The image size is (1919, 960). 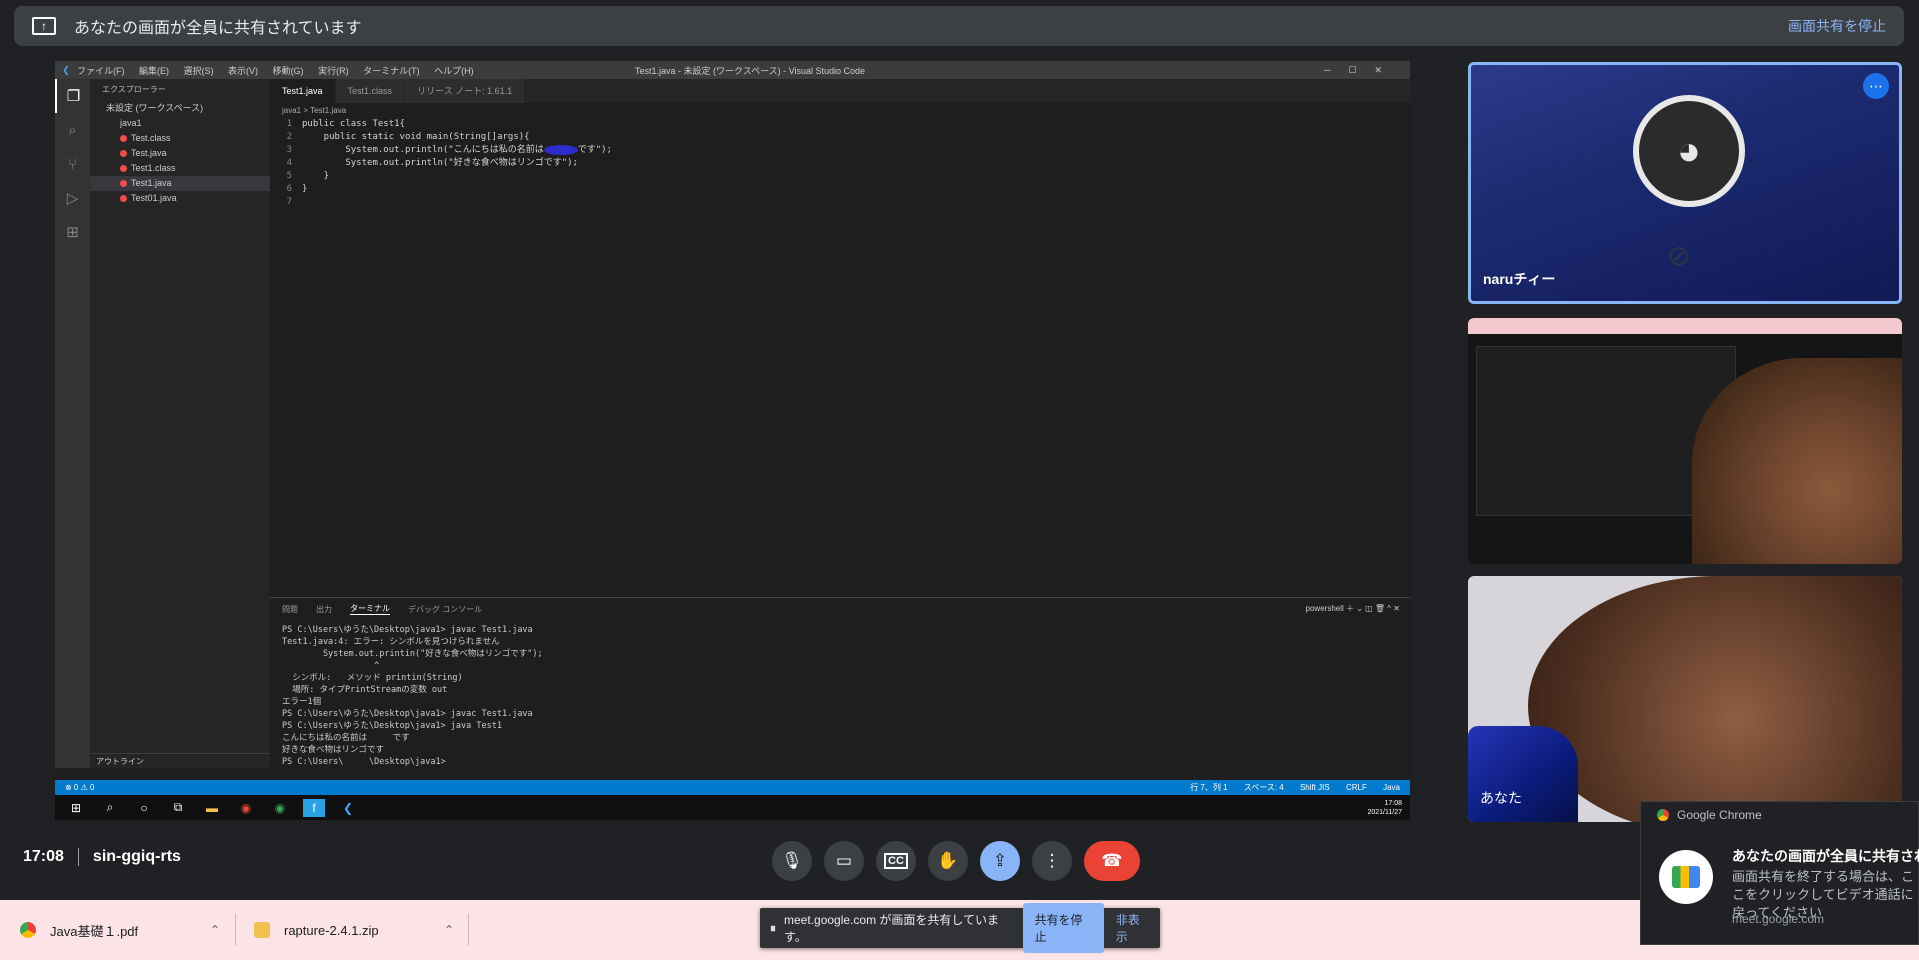 I want to click on code-line: public class Test1{, so click(x=353, y=124).